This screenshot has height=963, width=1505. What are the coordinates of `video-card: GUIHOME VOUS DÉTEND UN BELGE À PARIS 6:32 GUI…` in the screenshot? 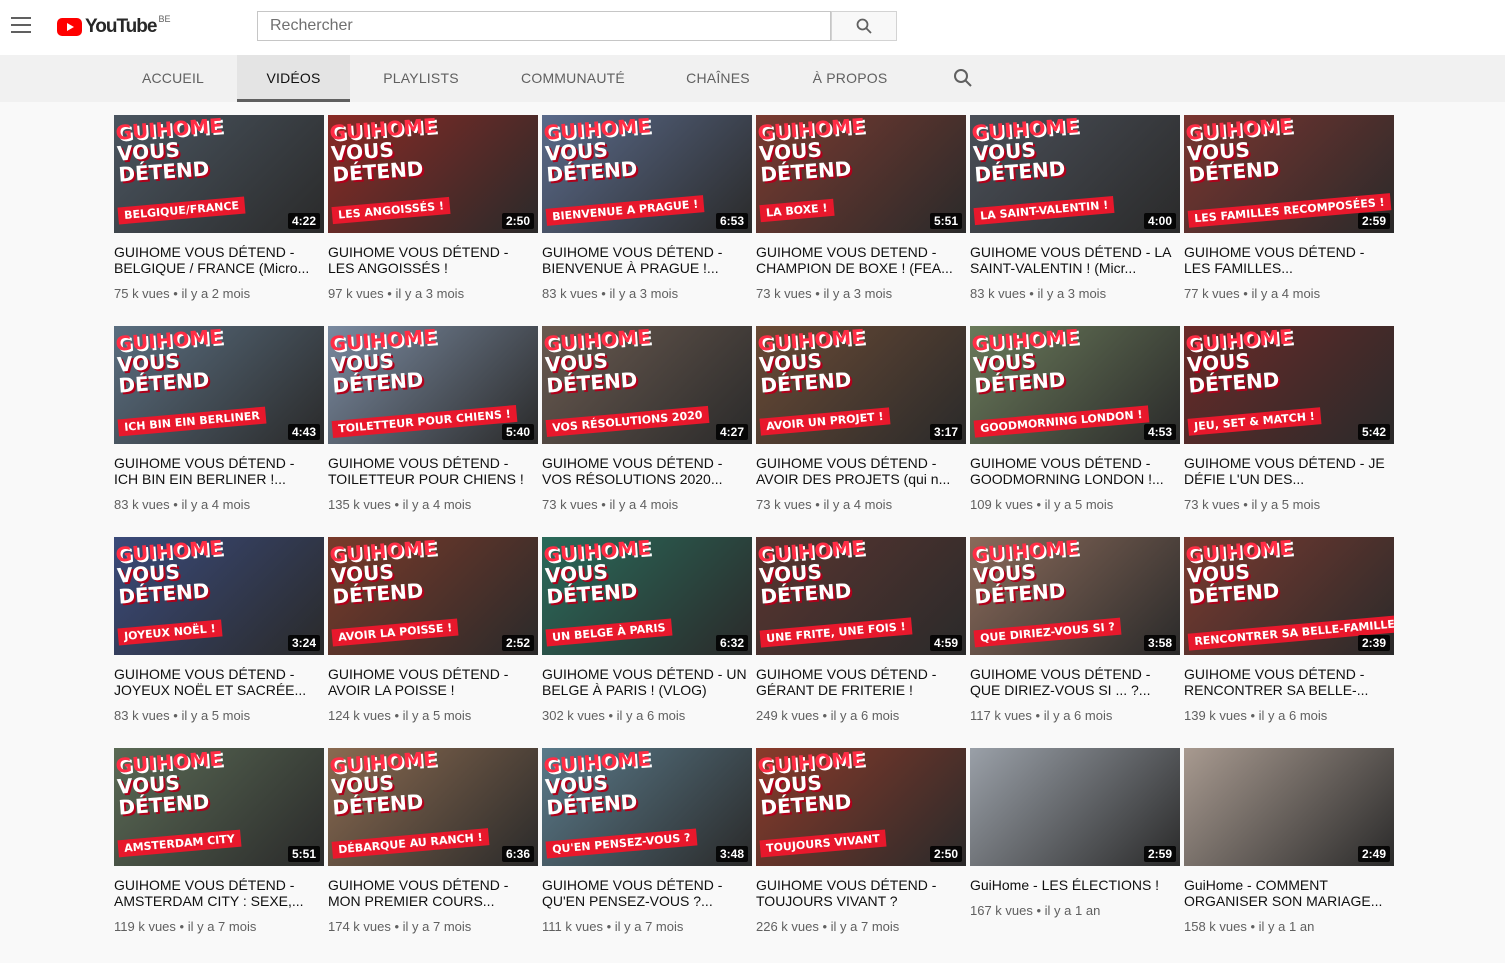 It's located at (647, 637).